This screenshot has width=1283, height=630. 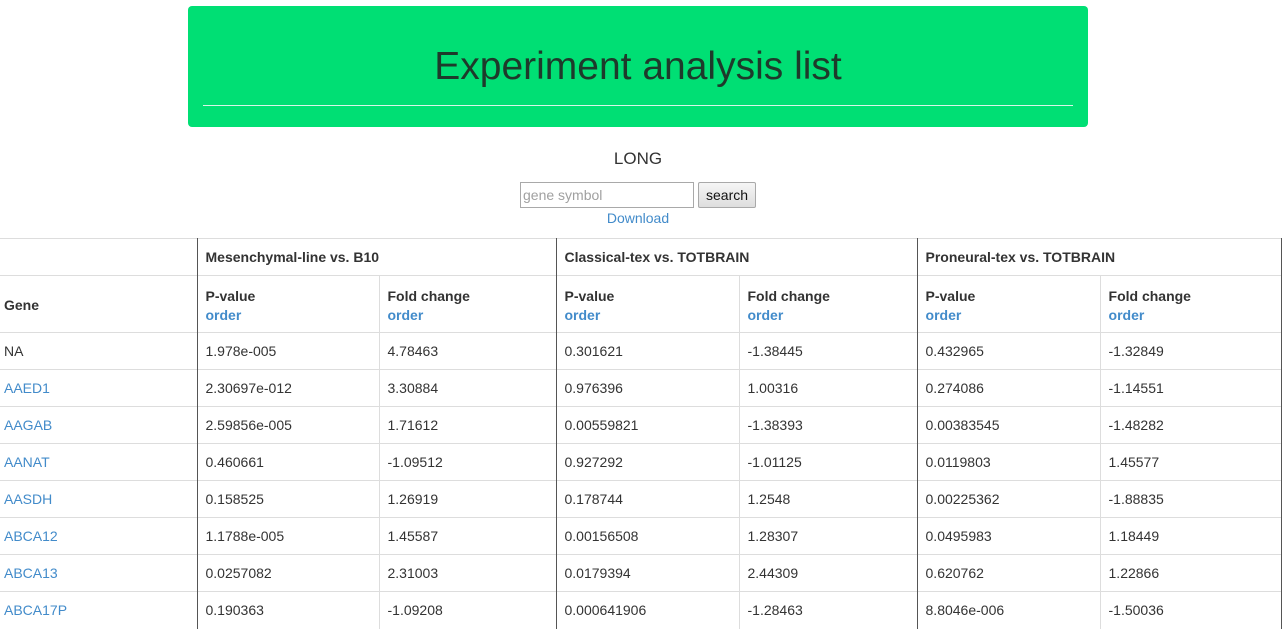 What do you see at coordinates (288, 388) in the screenshot?
I see `pvalue-cell: 2.30697e-012` at bounding box center [288, 388].